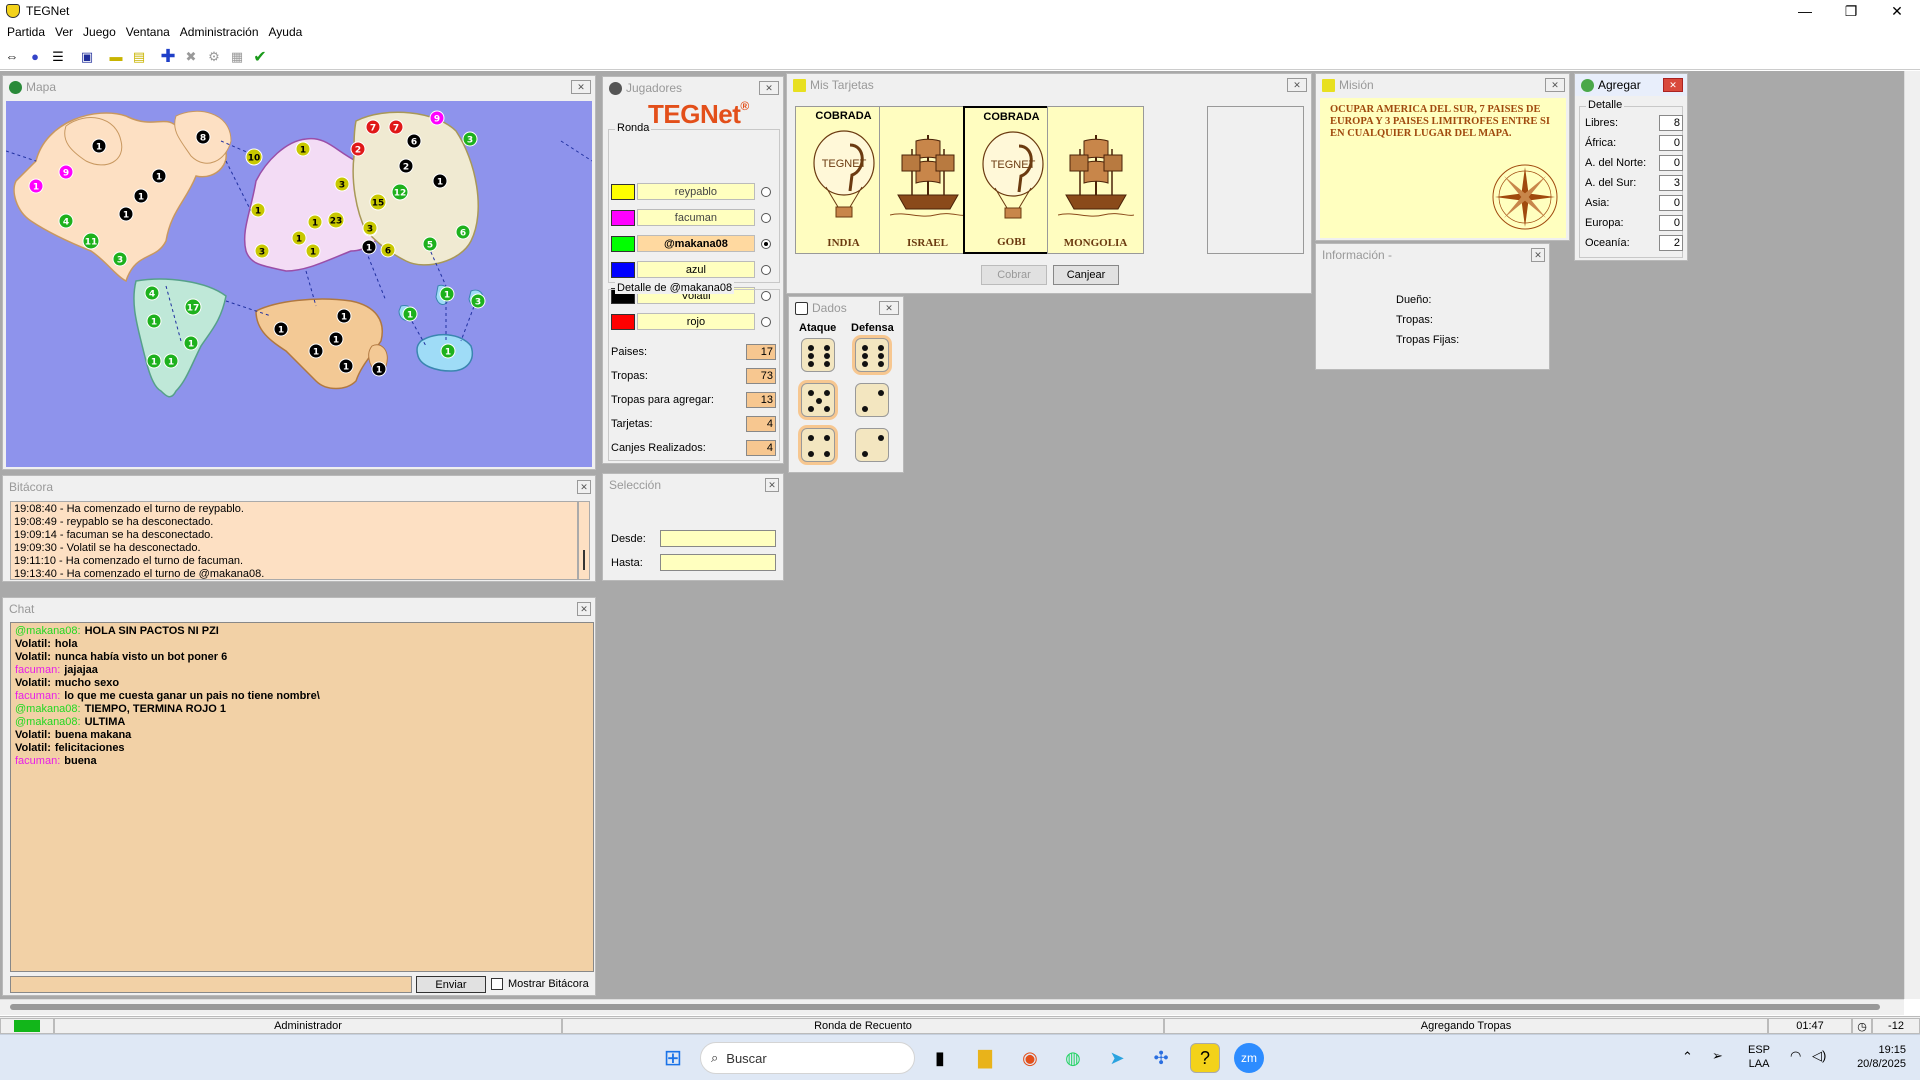 This screenshot has width=1920, height=1080. What do you see at coordinates (691, 191) in the screenshot?
I see `player-row: reypablo` at bounding box center [691, 191].